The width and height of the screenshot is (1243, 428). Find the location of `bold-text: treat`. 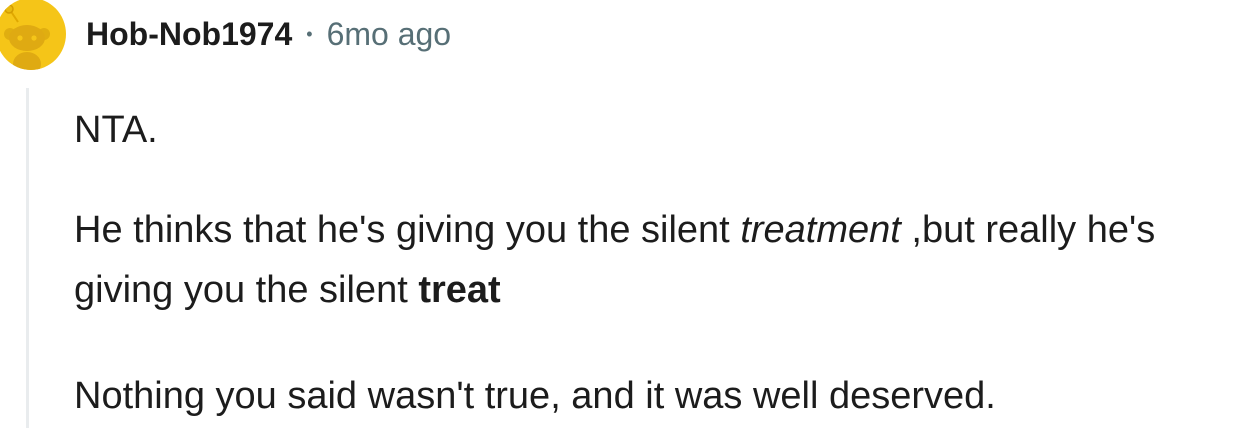

bold-text: treat is located at coordinates (459, 290).